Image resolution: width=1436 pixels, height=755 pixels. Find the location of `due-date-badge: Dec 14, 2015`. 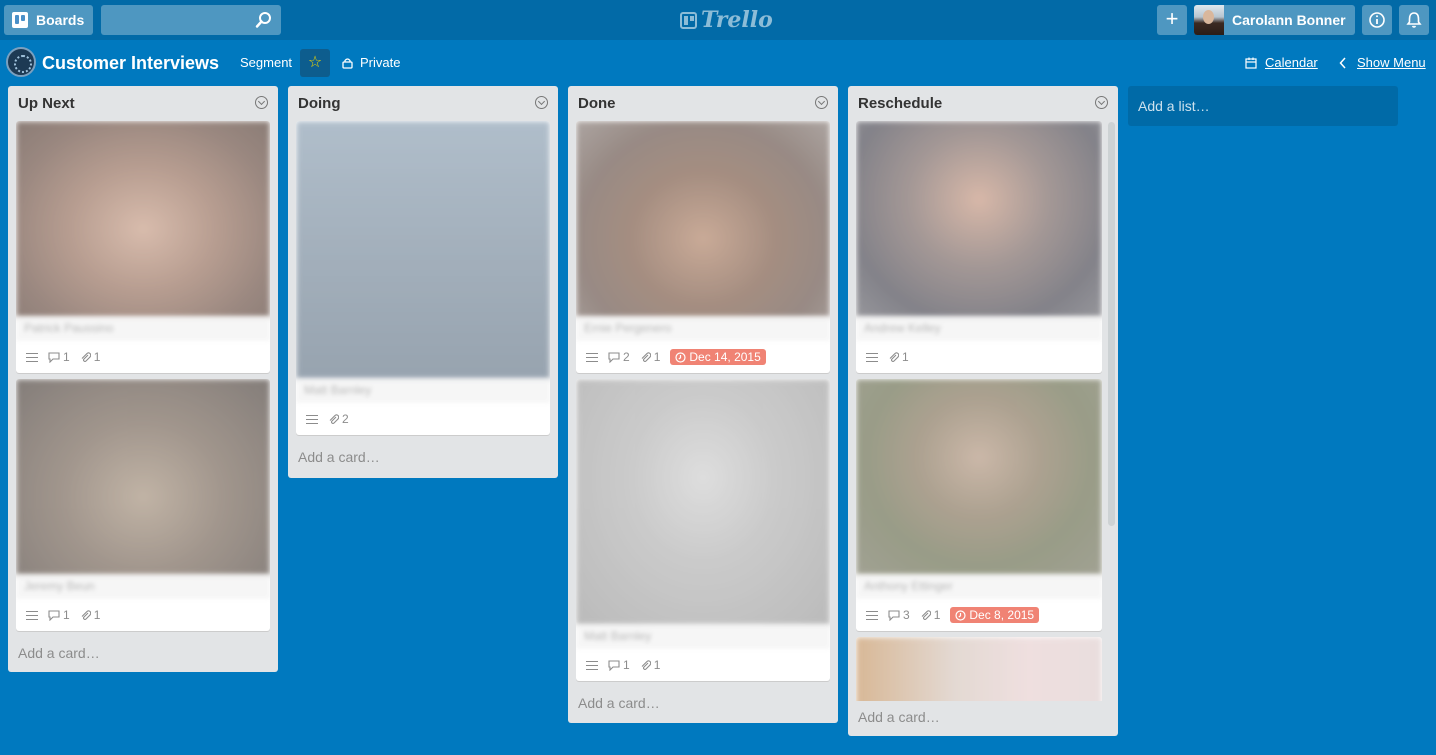

due-date-badge: Dec 14, 2015 is located at coordinates (718, 357).